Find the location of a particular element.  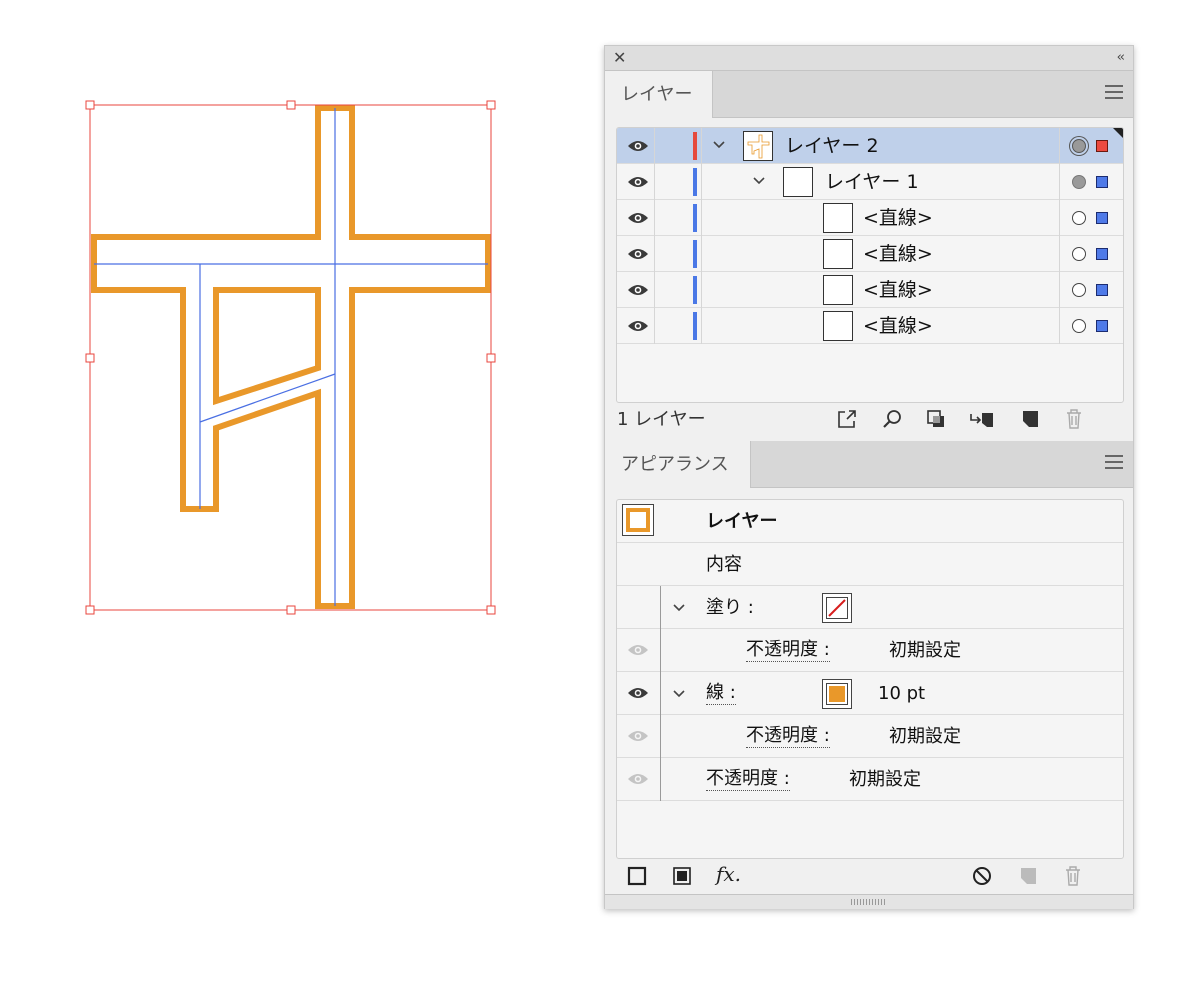

fill-none-swatch-icon is located at coordinates (837, 608).